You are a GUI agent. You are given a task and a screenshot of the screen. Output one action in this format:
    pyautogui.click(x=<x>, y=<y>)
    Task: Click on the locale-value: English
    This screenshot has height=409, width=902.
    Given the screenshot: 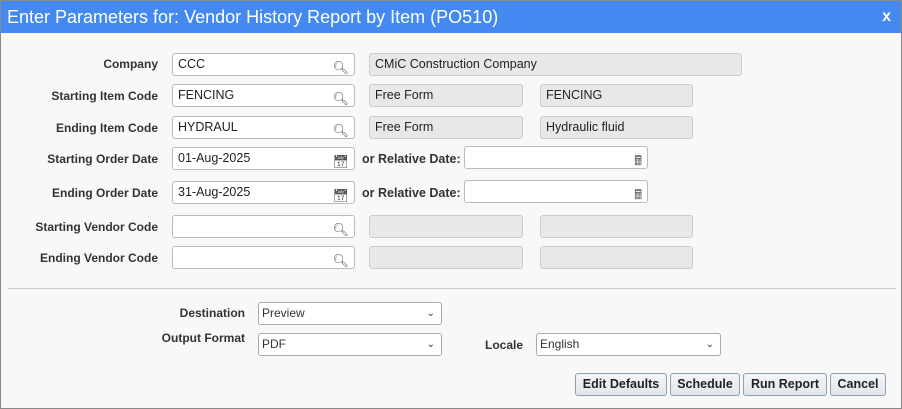 What is the action you would take?
    pyautogui.click(x=560, y=344)
    